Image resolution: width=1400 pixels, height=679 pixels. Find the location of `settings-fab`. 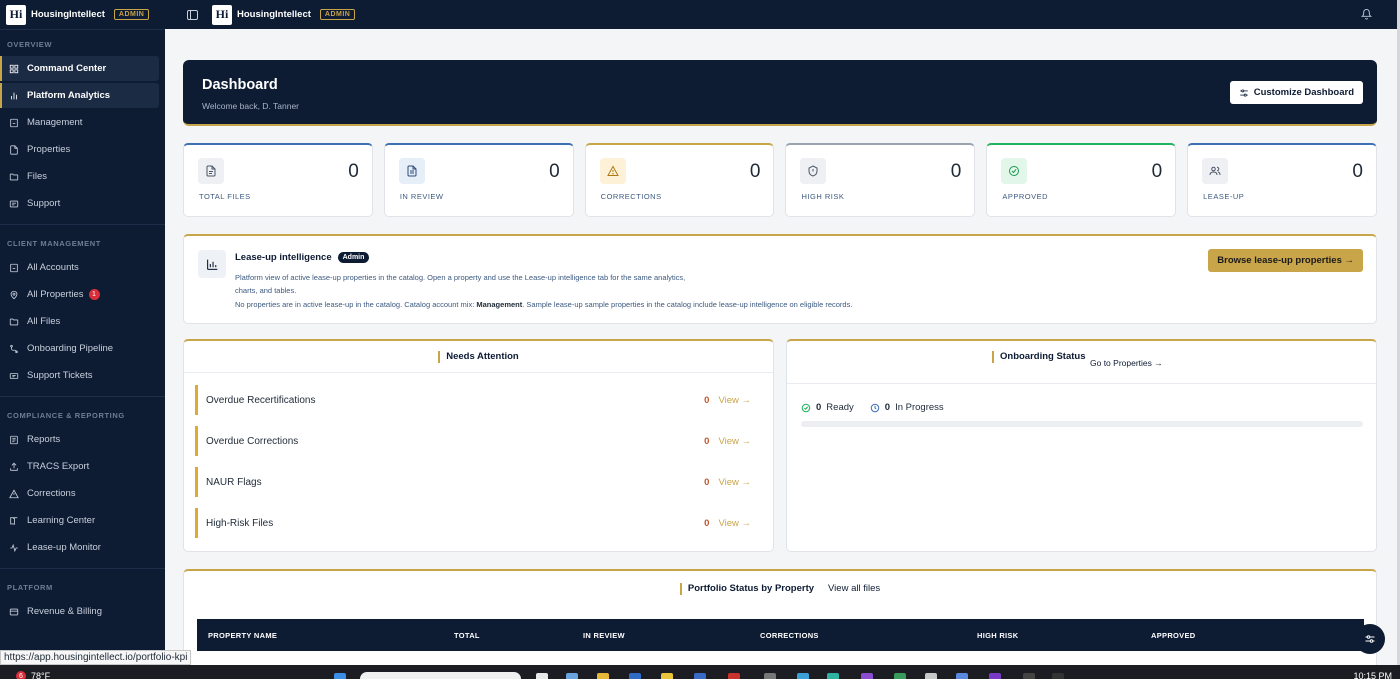

settings-fab is located at coordinates (1370, 639).